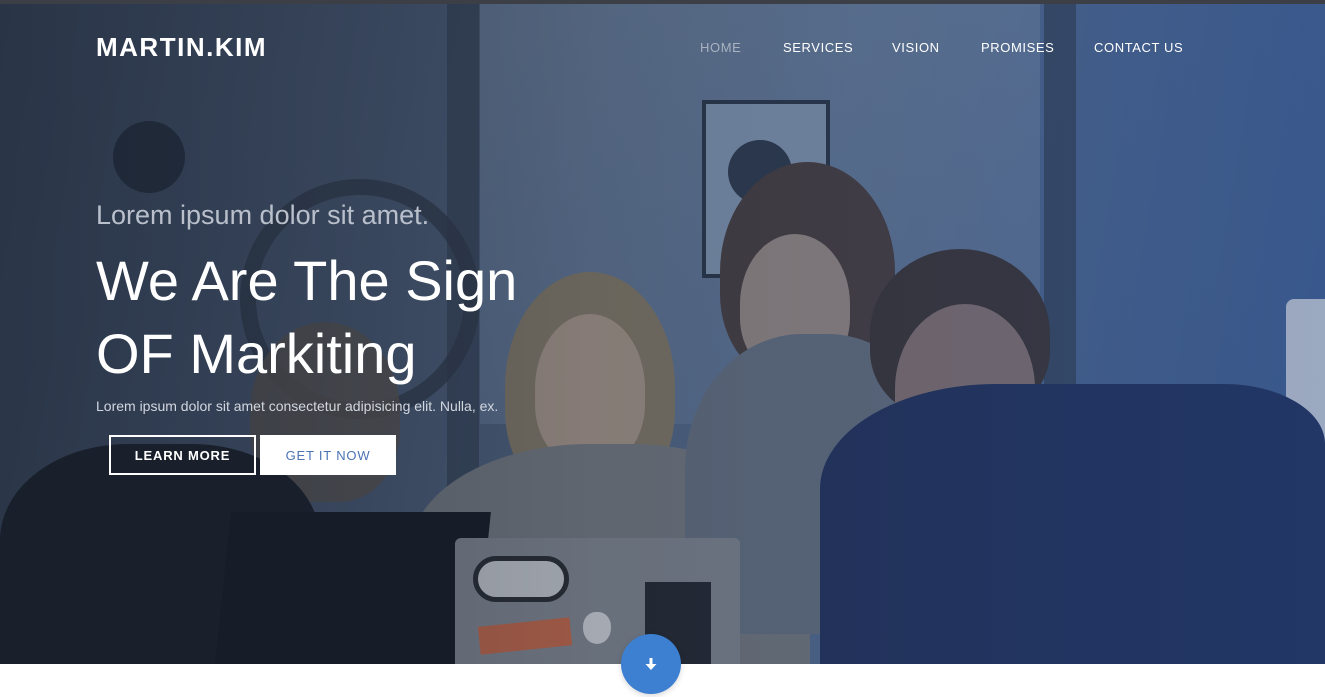 The height and width of the screenshot is (697, 1325). Describe the element at coordinates (1017, 47) in the screenshot. I see `nav-item-promises: PROMISES` at that location.